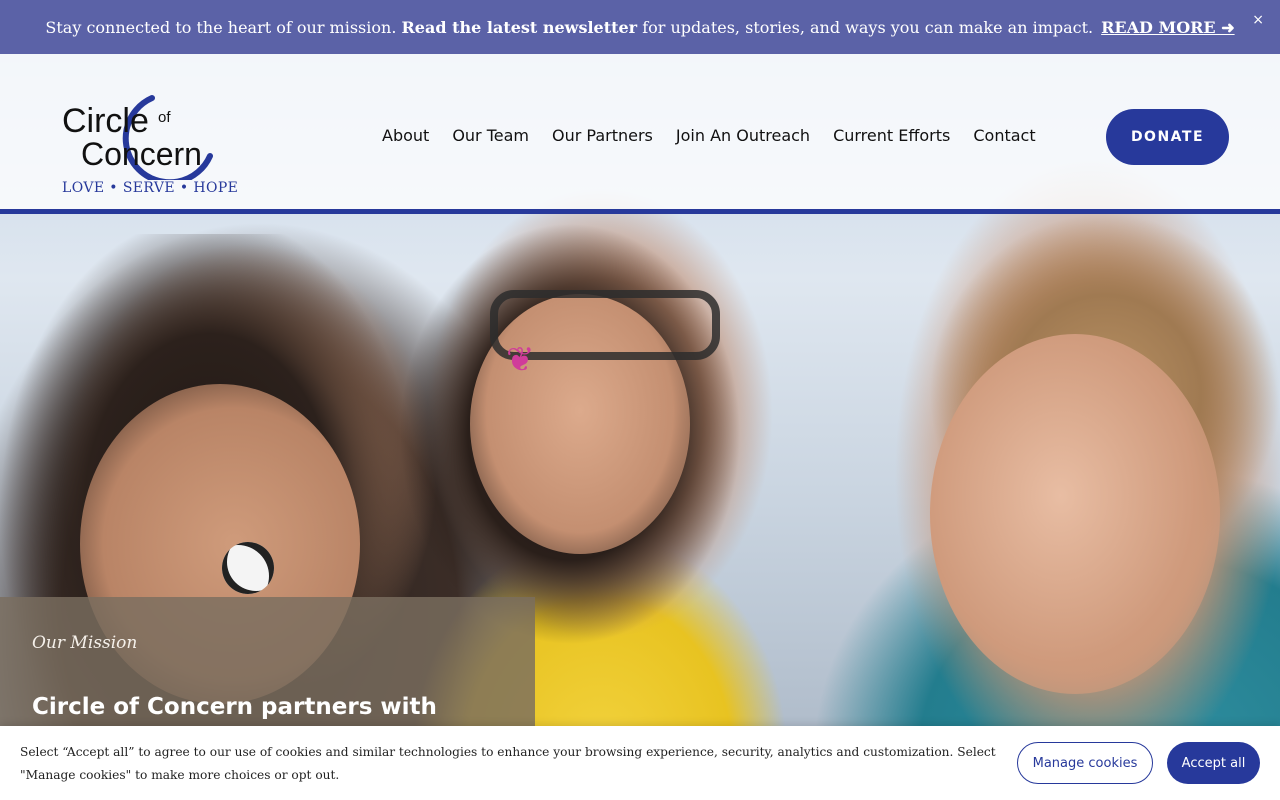 This screenshot has width=1280, height=800. Describe the element at coordinates (248, 568) in the screenshot. I see `hero-photo-face-sticker` at that location.